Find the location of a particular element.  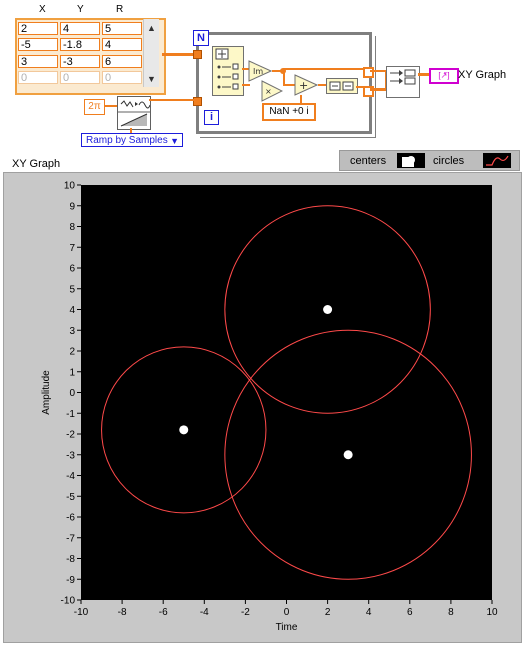

legend-swatch-centers is located at coordinates (411, 160).